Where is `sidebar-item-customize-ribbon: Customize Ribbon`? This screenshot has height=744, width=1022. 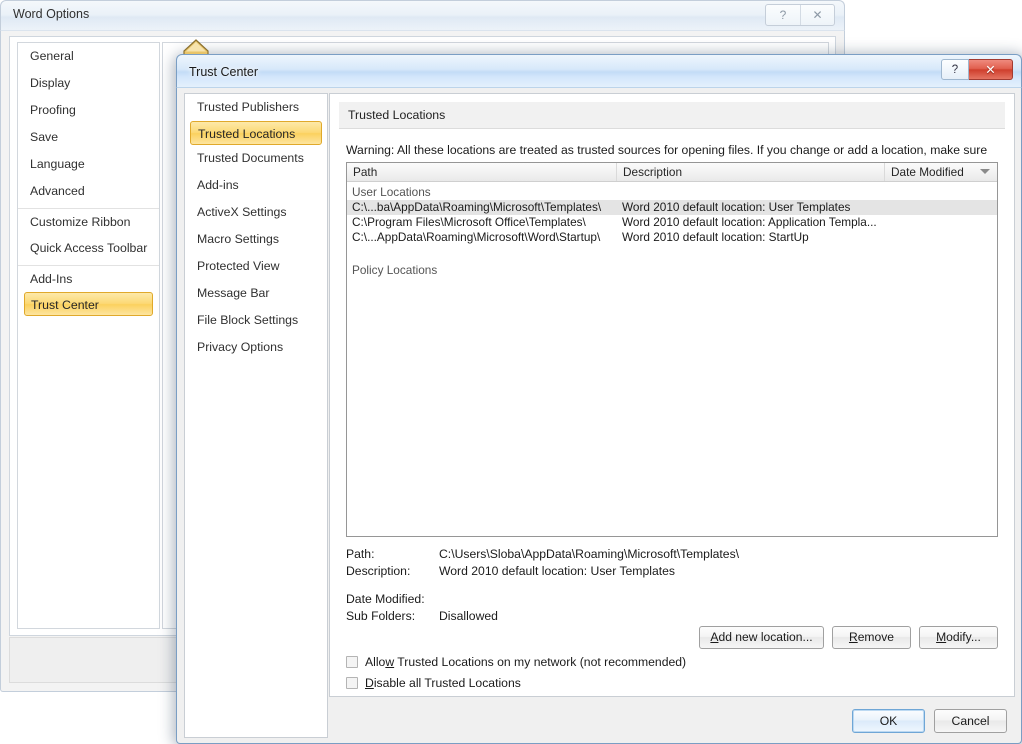 sidebar-item-customize-ribbon: Customize Ribbon is located at coordinates (88, 221).